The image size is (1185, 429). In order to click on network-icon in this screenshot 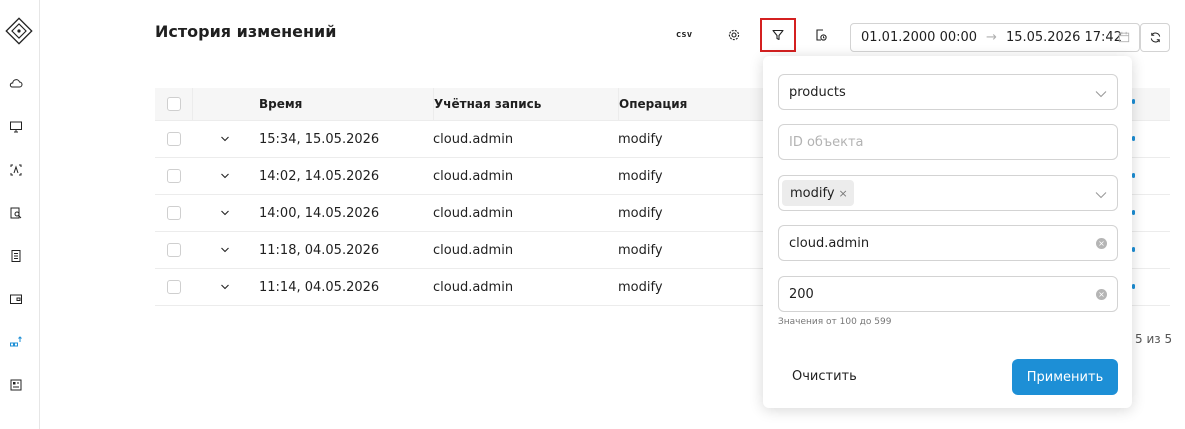, I will do `click(16, 342)`.